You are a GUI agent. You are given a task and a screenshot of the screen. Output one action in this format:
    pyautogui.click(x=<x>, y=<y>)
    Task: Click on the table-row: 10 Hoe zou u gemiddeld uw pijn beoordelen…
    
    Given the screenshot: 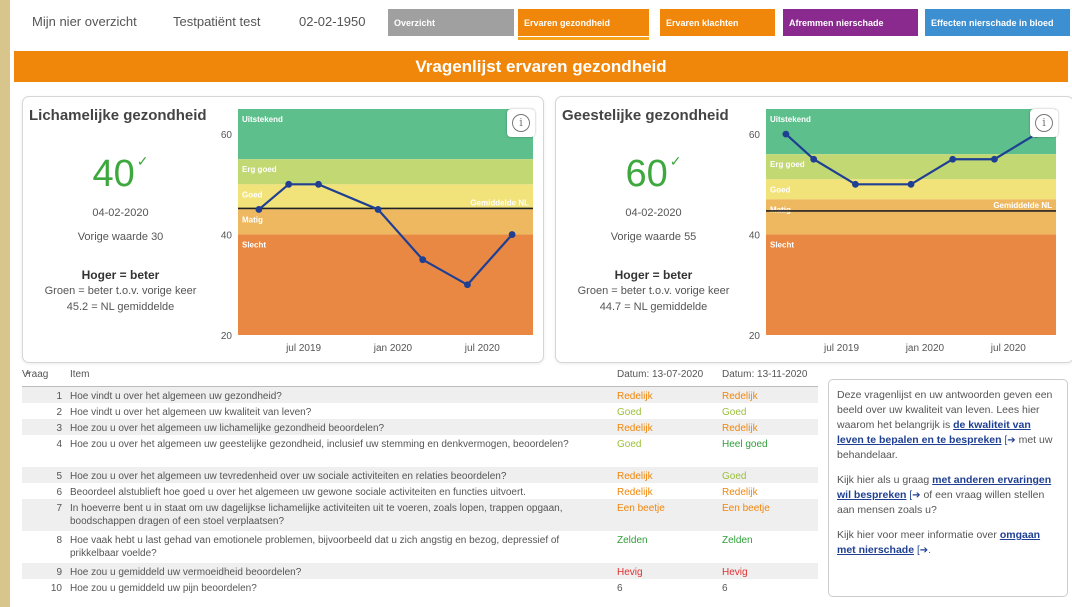 What is the action you would take?
    pyautogui.click(x=420, y=587)
    